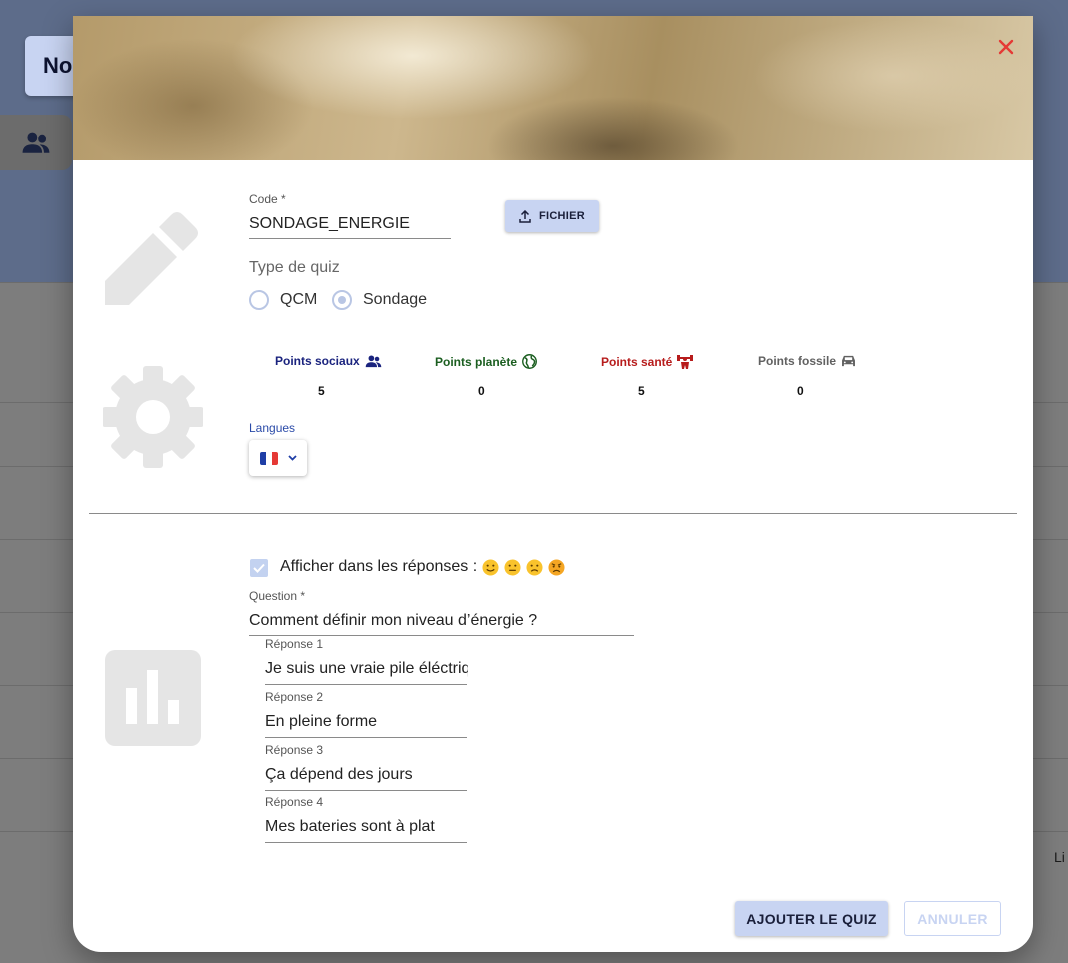 The width and height of the screenshot is (1068, 963). I want to click on answer-1-underline, so click(366, 684).